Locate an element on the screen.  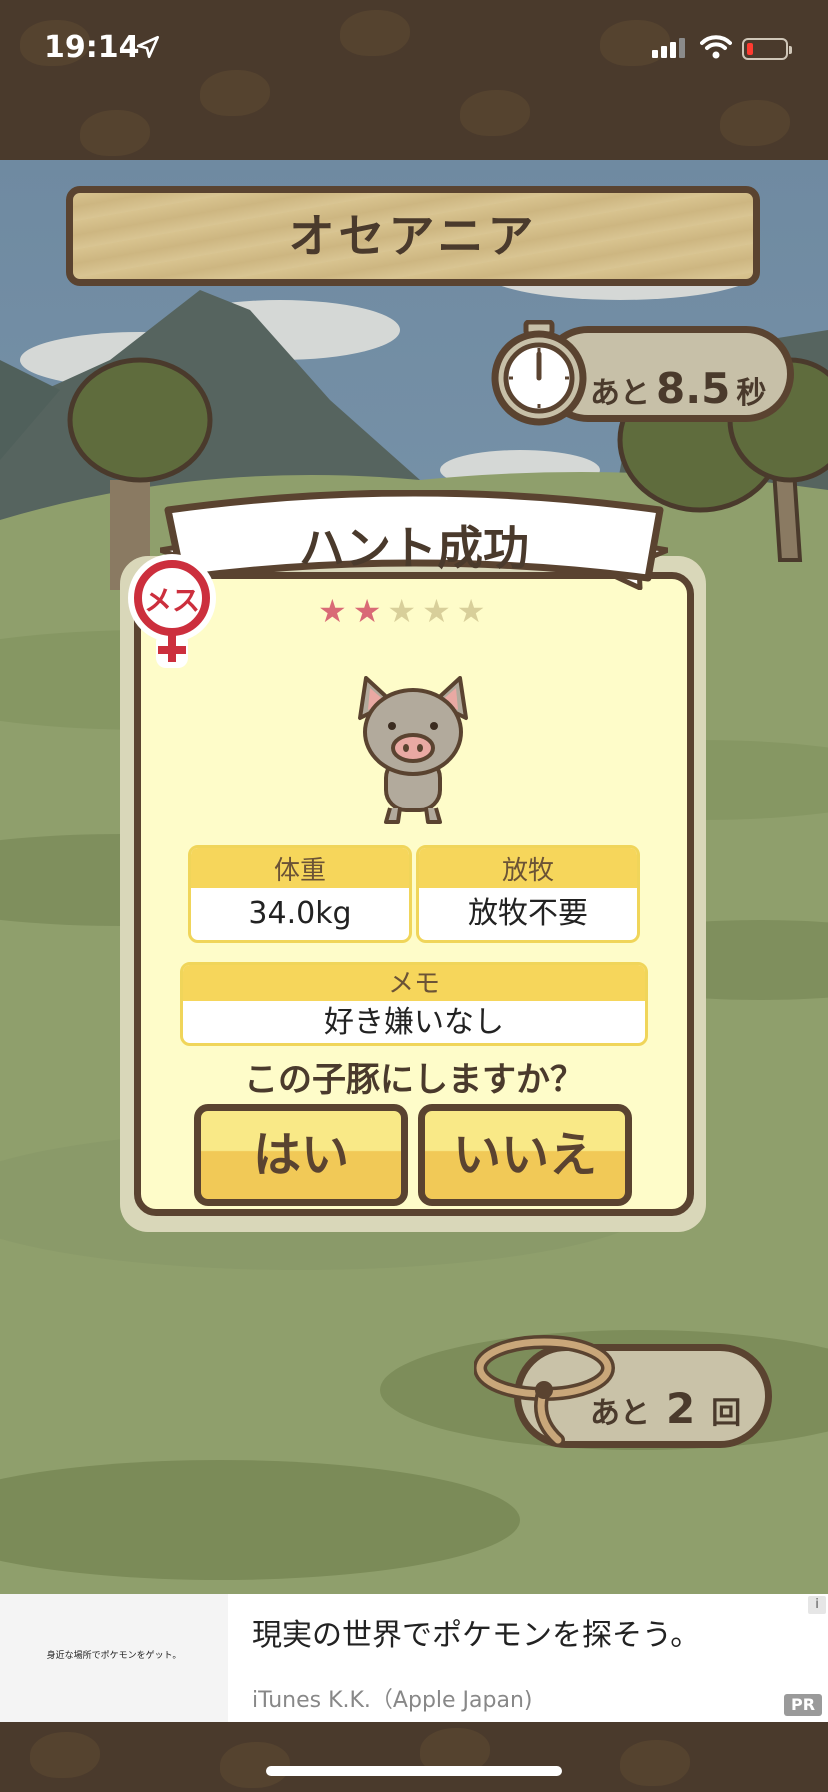
timer-value: 8.5 is located at coordinates (693, 388).